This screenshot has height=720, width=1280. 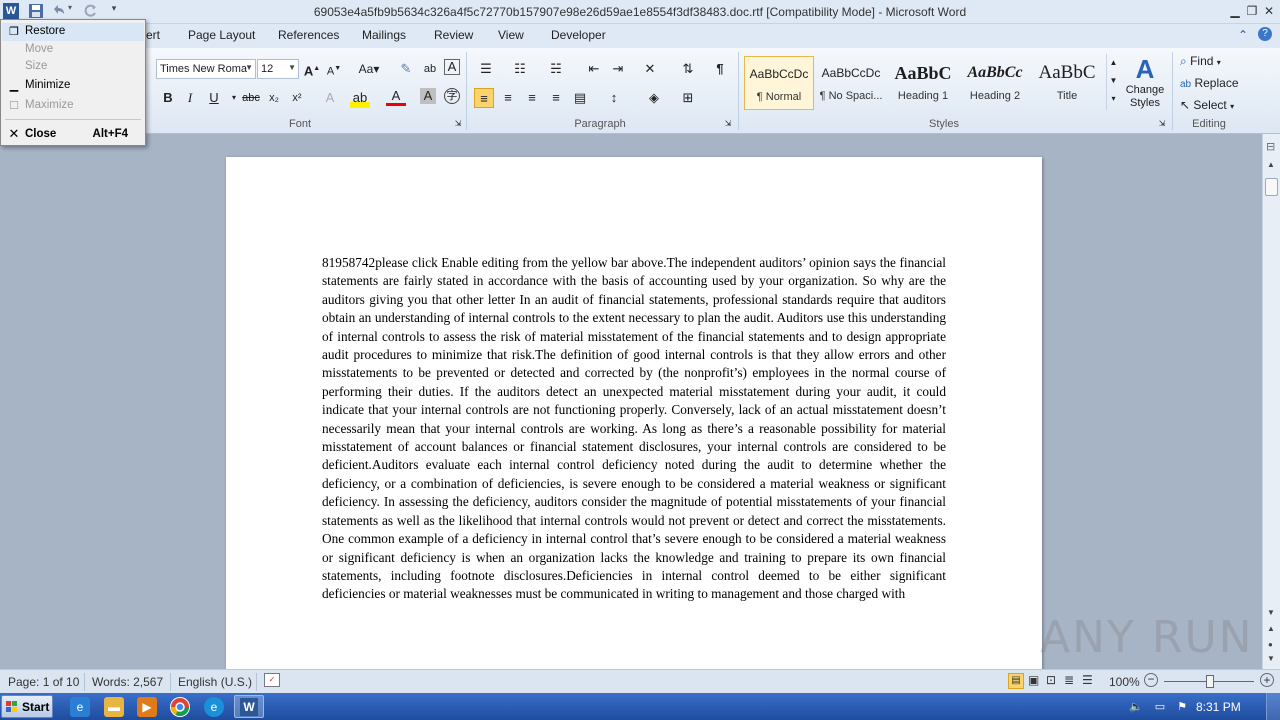 I want to click on tab-mailings: Mailings, so click(x=384, y=35).